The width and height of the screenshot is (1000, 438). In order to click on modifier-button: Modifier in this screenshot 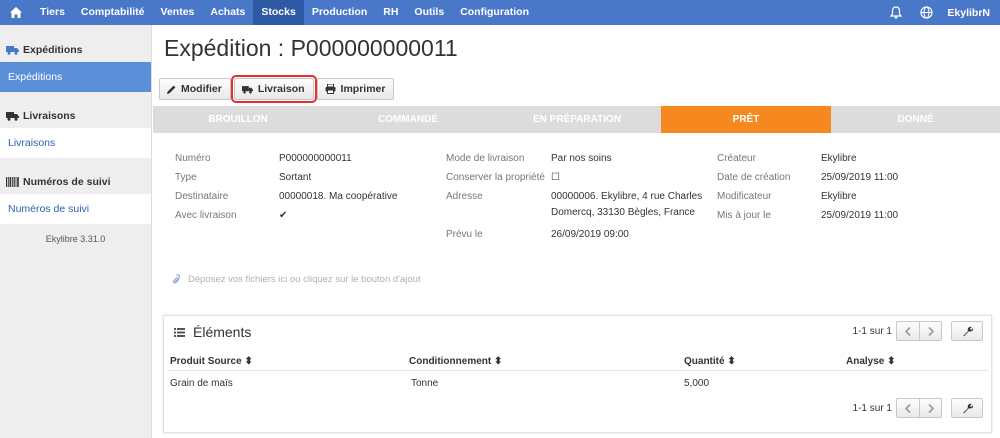, I will do `click(195, 89)`.